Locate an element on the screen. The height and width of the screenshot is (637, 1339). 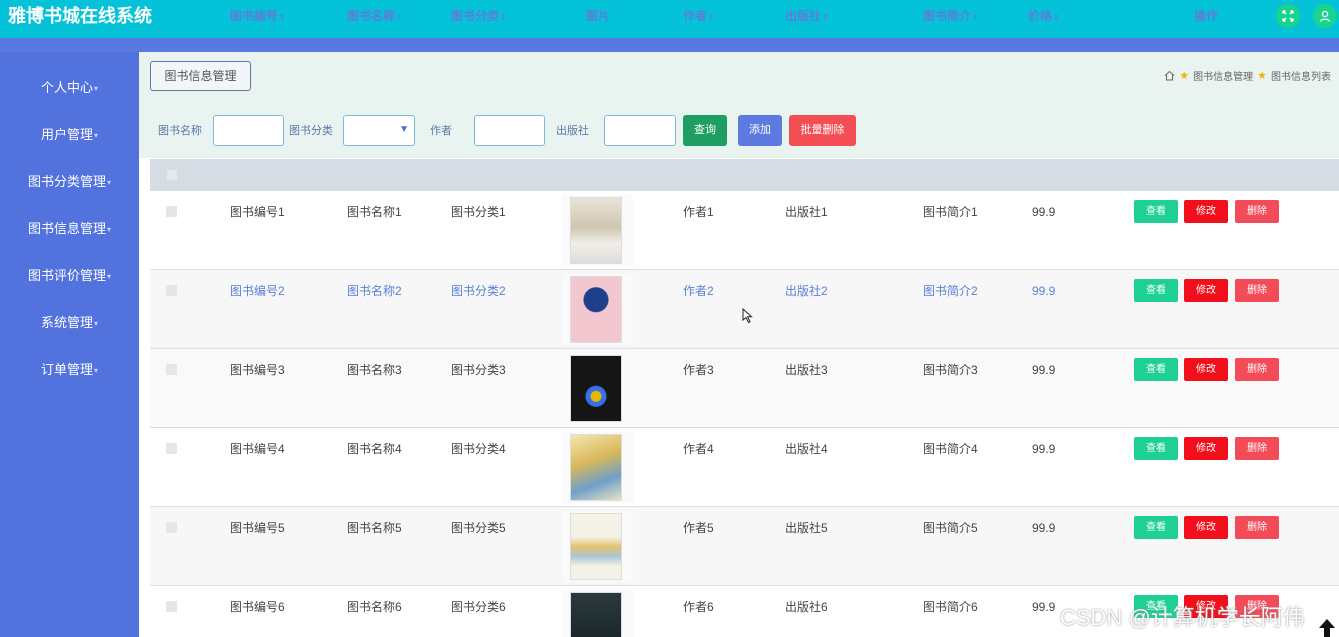
back-to-top-icon is located at coordinates (1327, 627).